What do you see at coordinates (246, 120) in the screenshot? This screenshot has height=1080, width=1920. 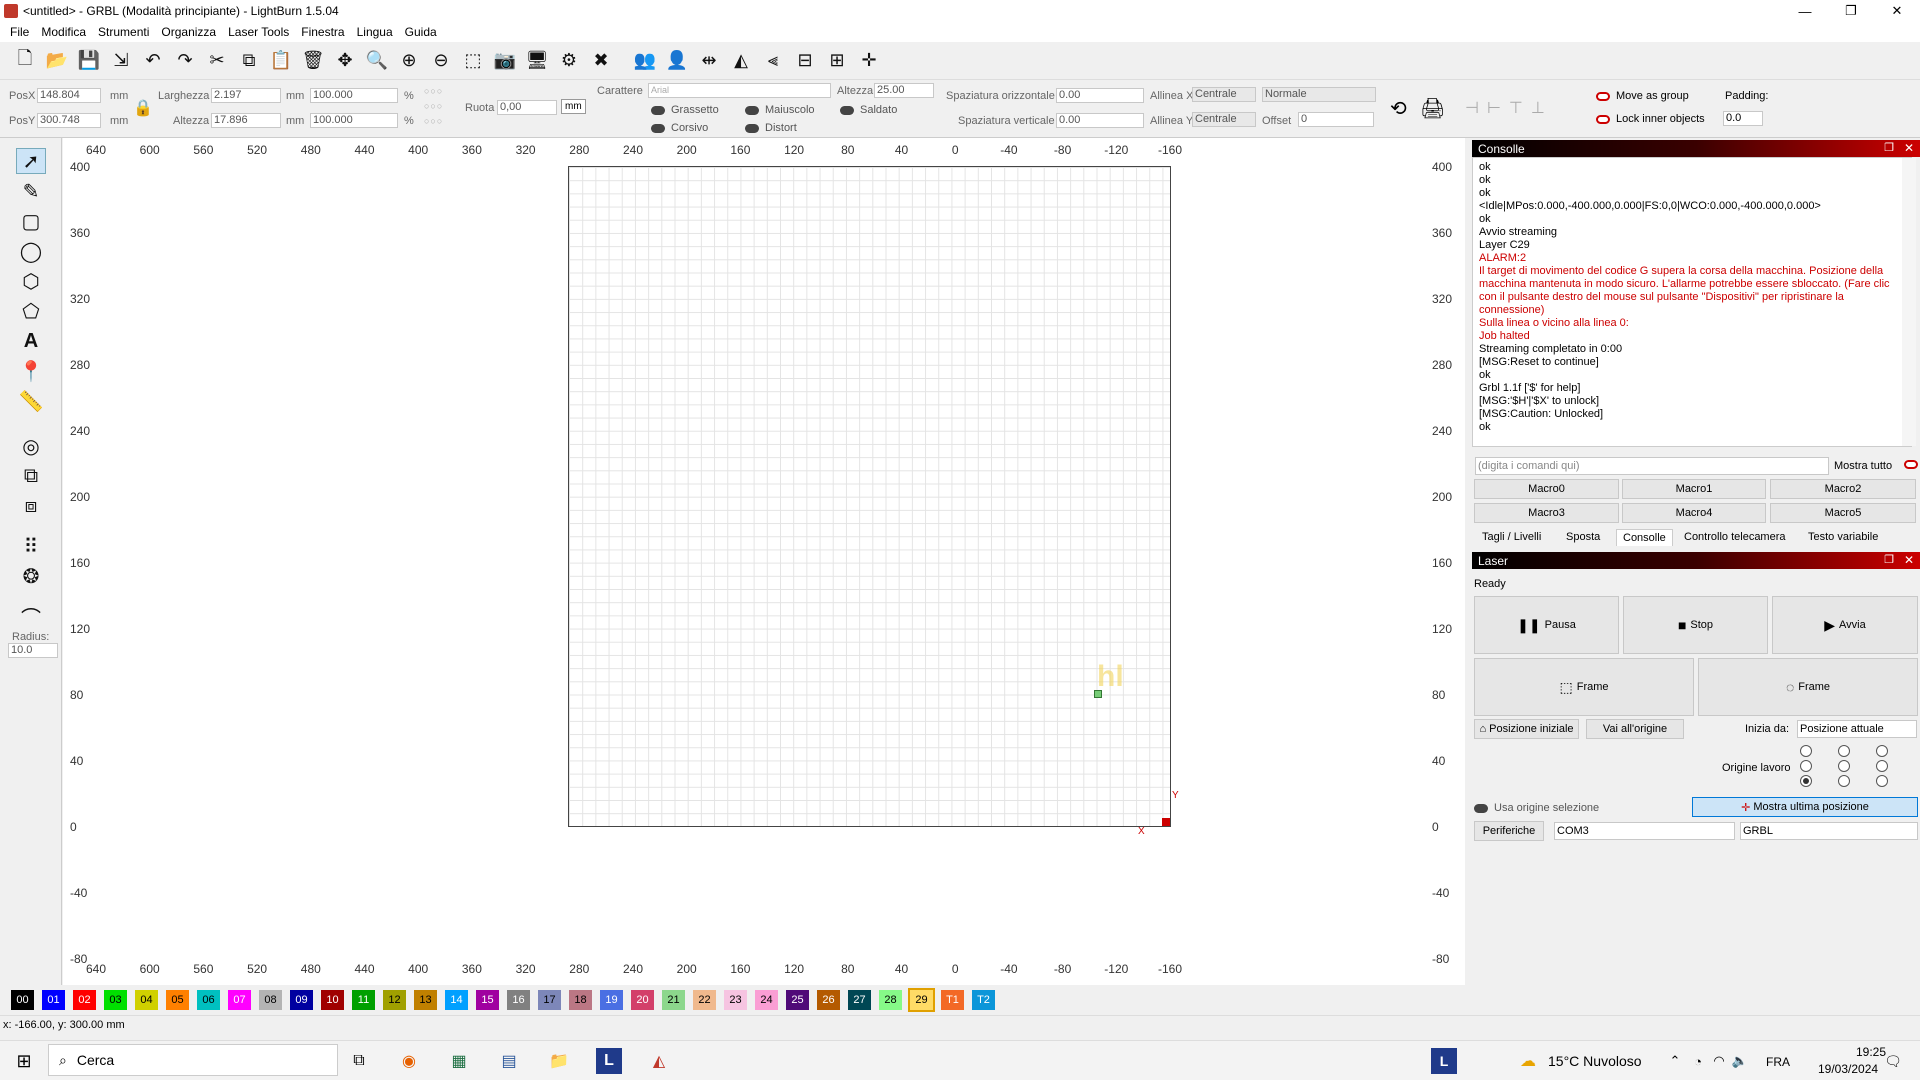 I see `height-input: 17.896` at bounding box center [246, 120].